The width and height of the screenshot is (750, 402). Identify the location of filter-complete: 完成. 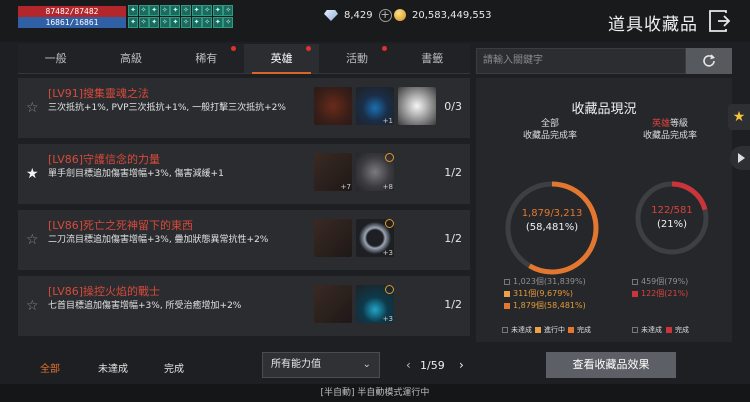
(174, 367).